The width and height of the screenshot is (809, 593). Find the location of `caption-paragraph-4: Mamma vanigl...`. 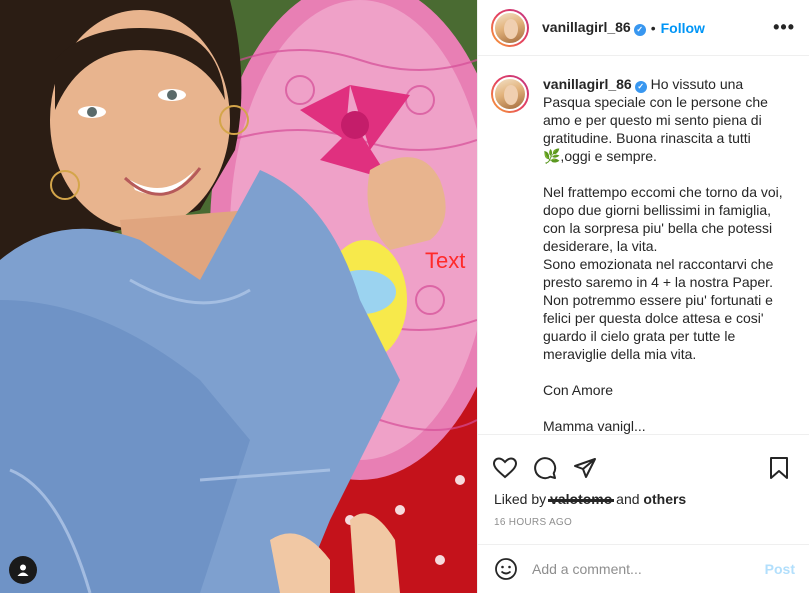

caption-paragraph-4: Mamma vanigl... is located at coordinates (594, 426).